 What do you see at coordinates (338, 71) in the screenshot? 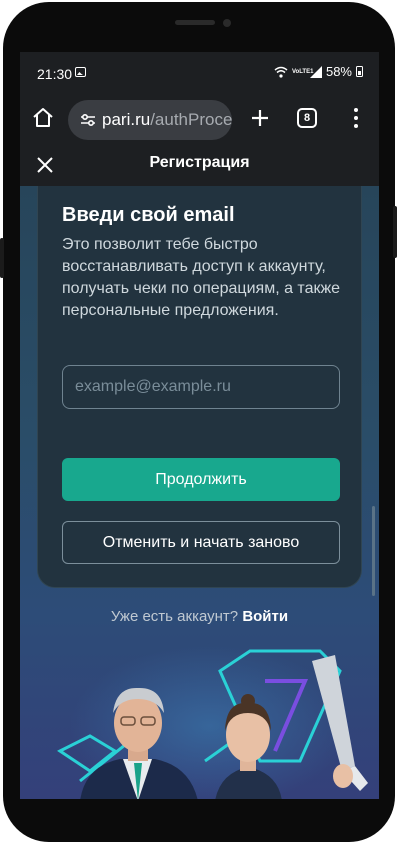
I see `battery-percent: 58%` at bounding box center [338, 71].